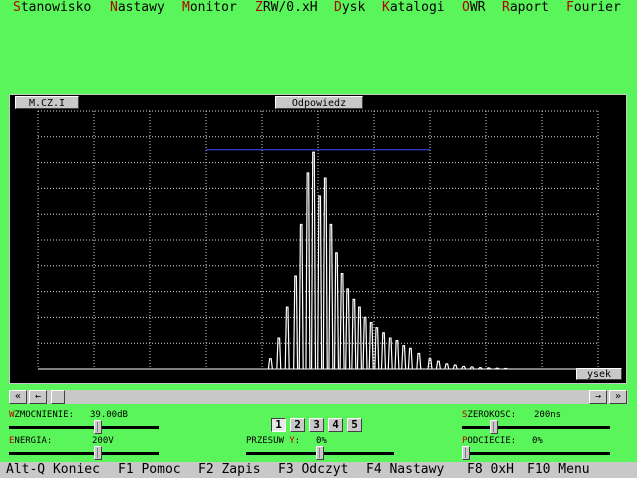 The width and height of the screenshot is (637, 478). What do you see at coordinates (536, 453) in the screenshot?
I see `cut-slider-track` at bounding box center [536, 453].